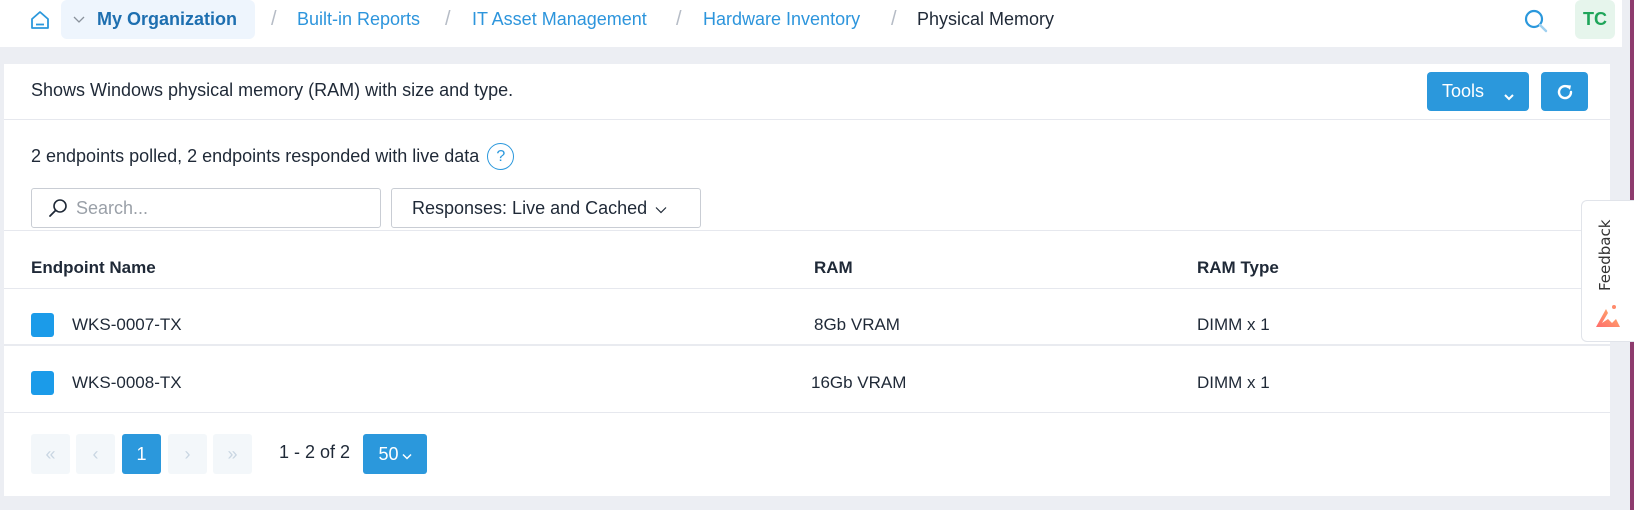 This screenshot has height=510, width=1634. Describe the element at coordinates (559, 19) in the screenshot. I see `breadcrumb-it-asset-management: IT Asset Management` at that location.